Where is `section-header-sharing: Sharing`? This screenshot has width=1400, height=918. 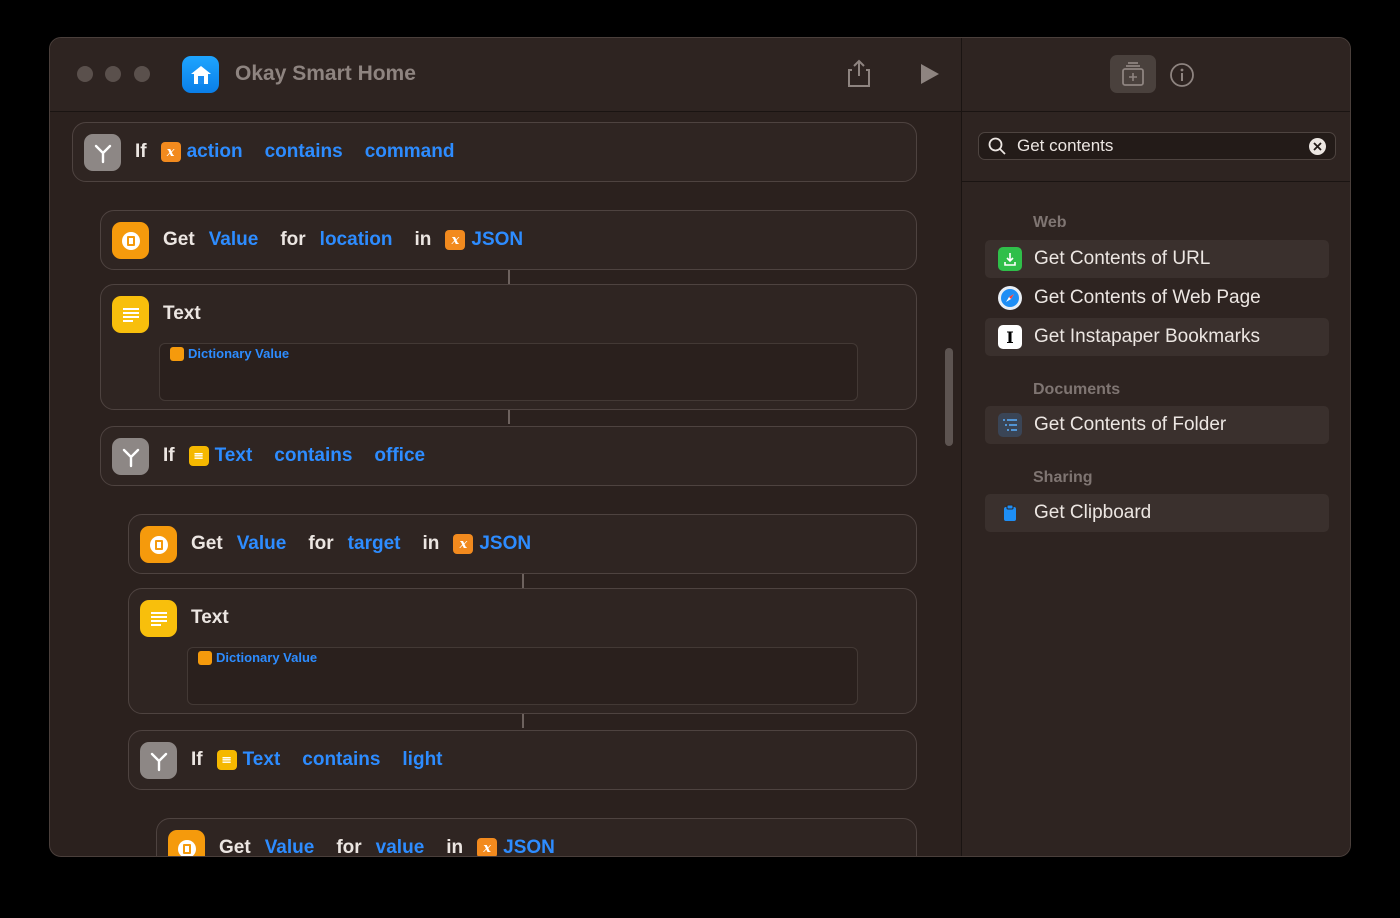 section-header-sharing: Sharing is located at coordinates (1063, 477).